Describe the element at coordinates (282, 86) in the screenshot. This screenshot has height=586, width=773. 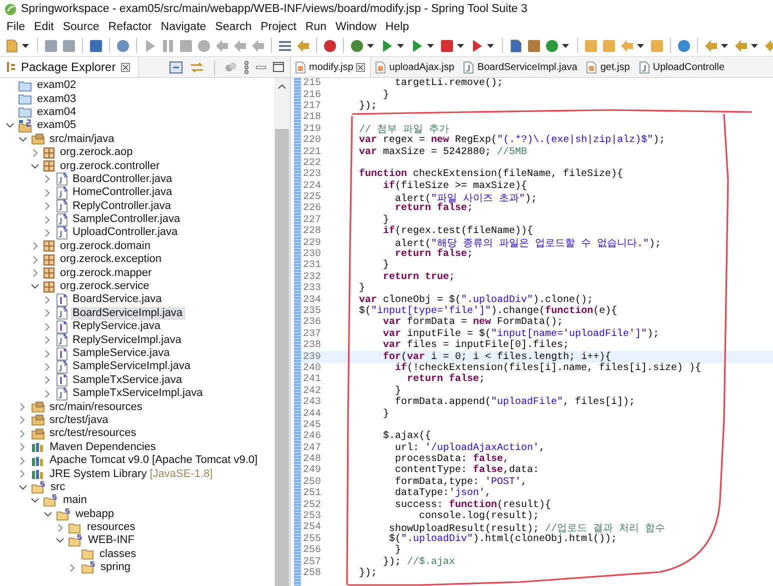
I see `scroll-up-icon` at that location.